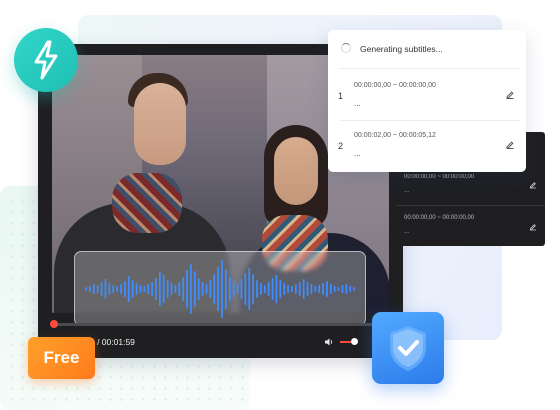  Describe the element at coordinates (346, 48) in the screenshot. I see `loading-spinner-icon` at that location.